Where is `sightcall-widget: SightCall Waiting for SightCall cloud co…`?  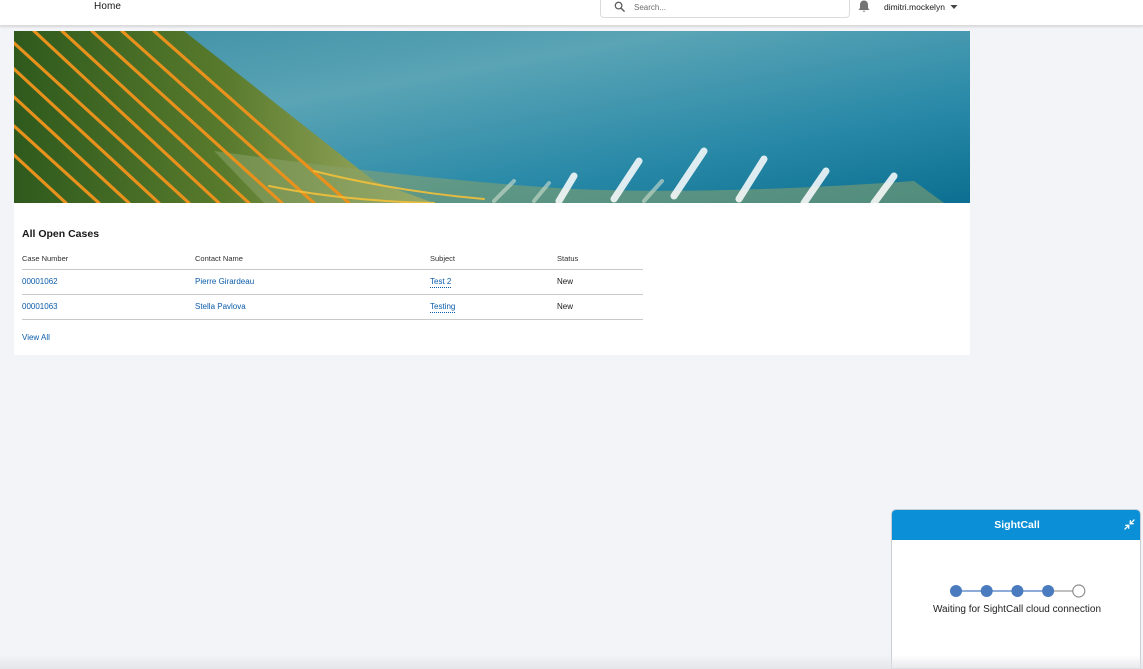
sightcall-widget: SightCall Waiting for SightCall cloud co… is located at coordinates (1016, 589).